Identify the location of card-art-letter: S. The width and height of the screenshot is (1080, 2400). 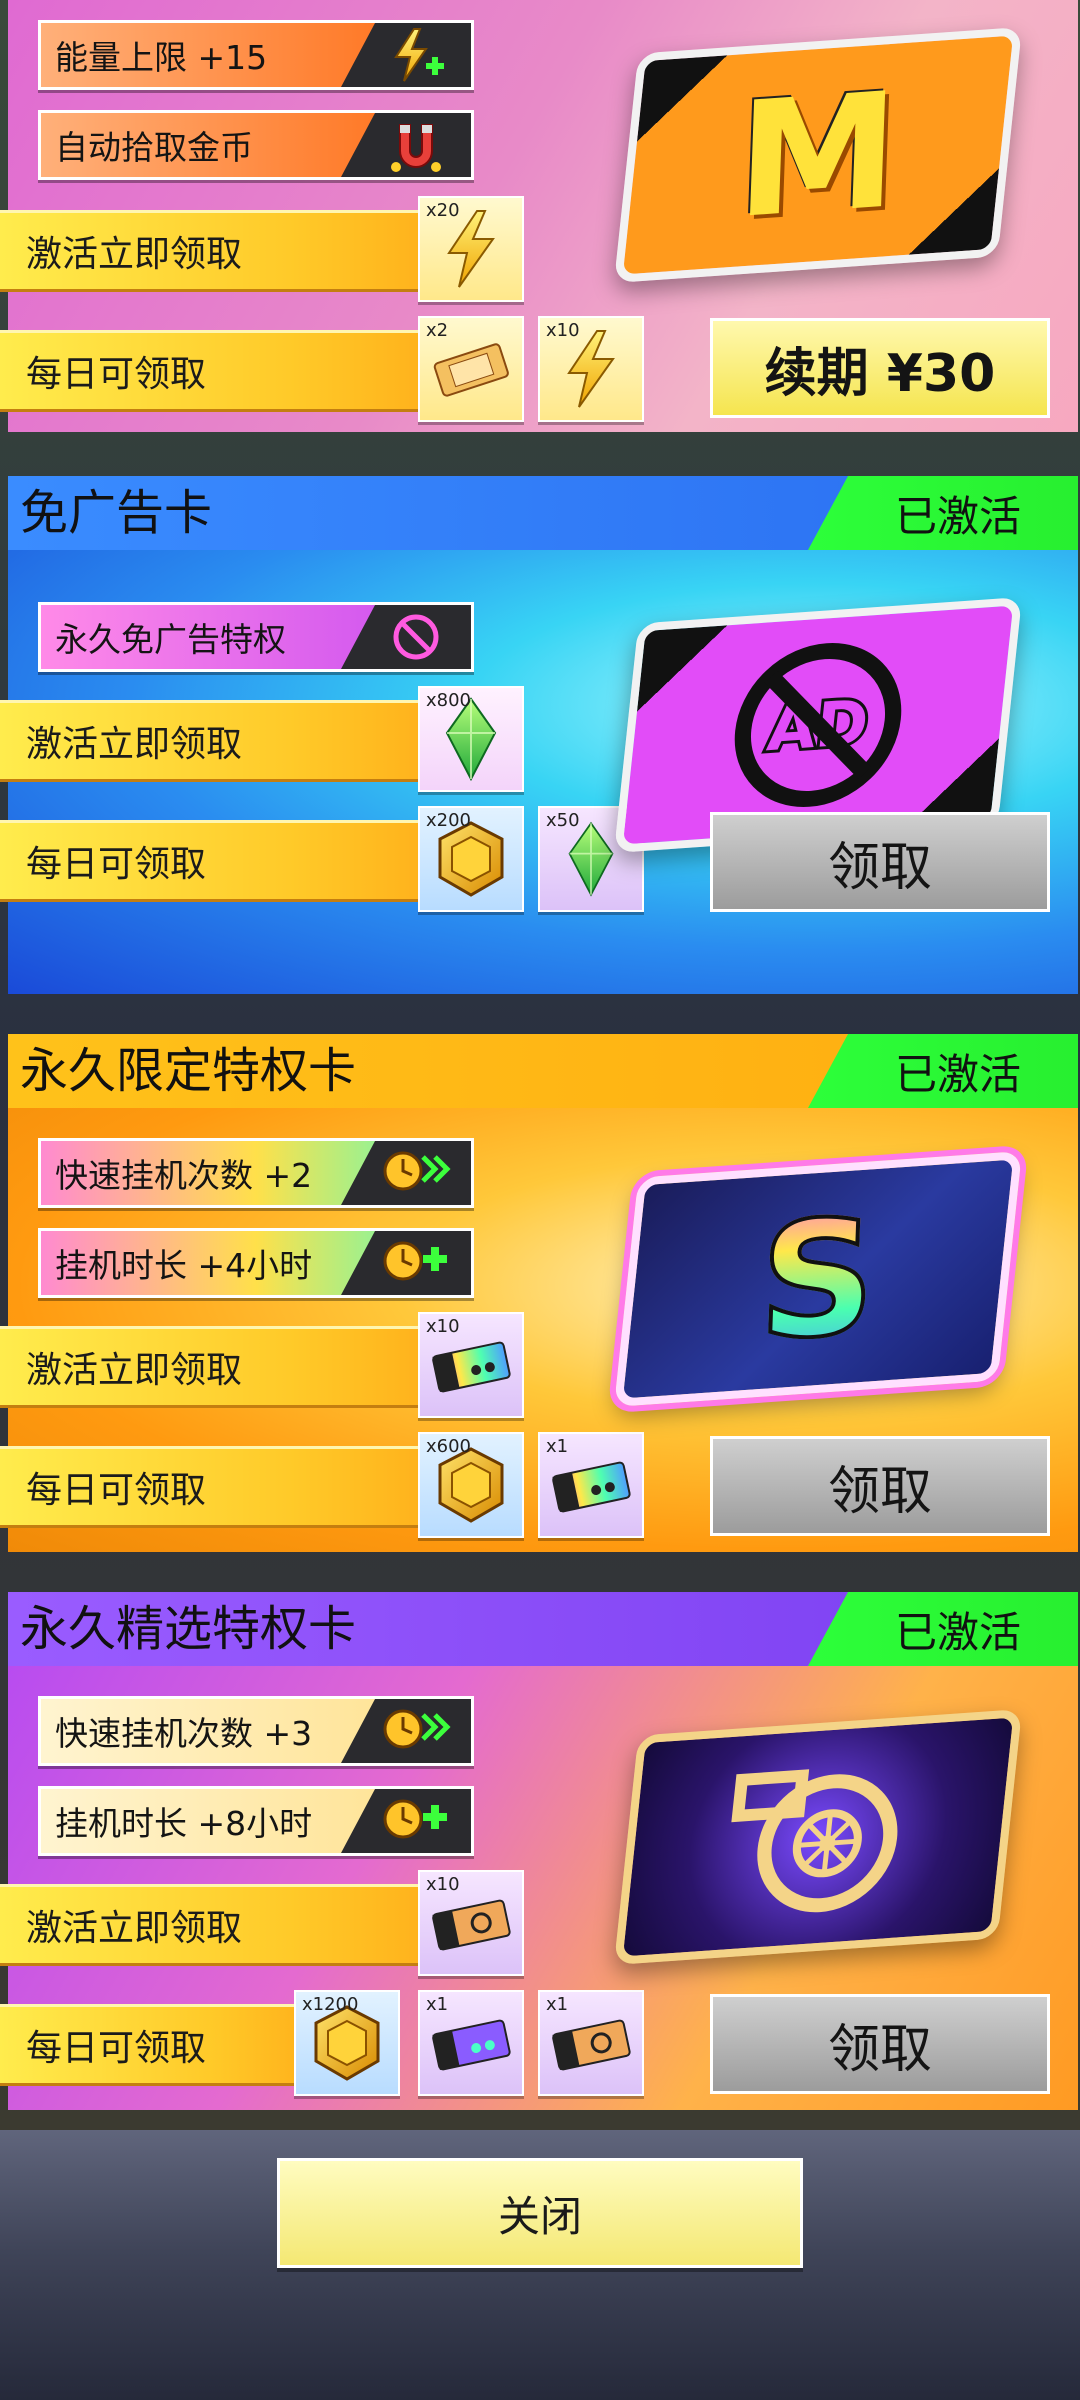
(817, 1279).